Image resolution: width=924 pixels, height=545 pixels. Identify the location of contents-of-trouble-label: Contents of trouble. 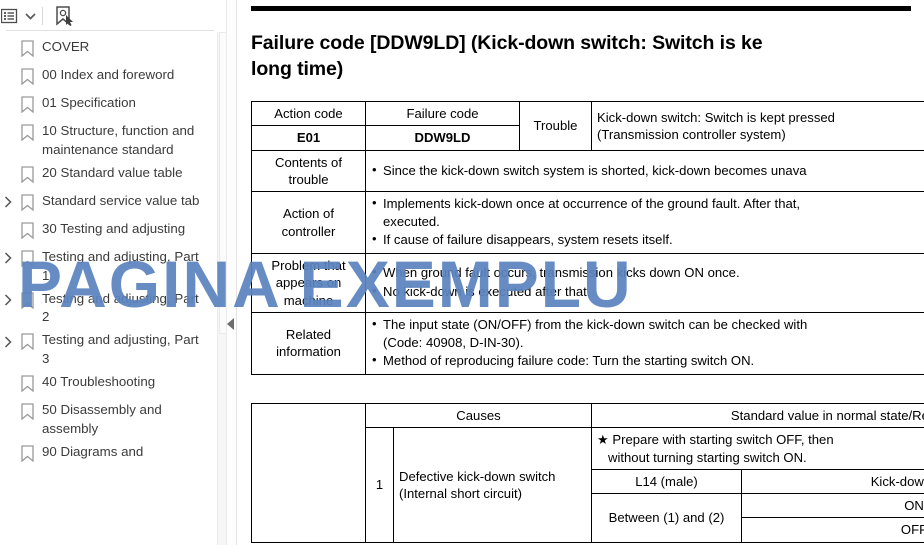
(308, 171).